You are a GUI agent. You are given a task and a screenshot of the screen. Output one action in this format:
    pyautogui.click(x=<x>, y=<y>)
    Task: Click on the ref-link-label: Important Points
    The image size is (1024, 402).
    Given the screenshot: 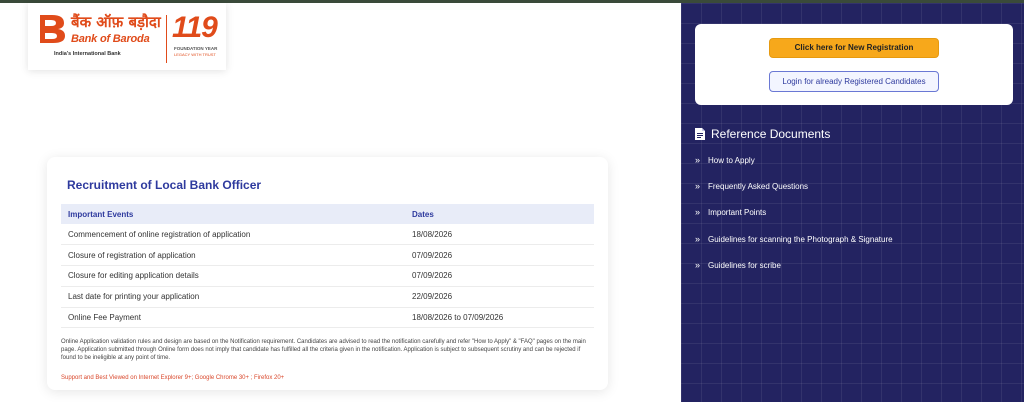 What is the action you would take?
    pyautogui.click(x=737, y=212)
    